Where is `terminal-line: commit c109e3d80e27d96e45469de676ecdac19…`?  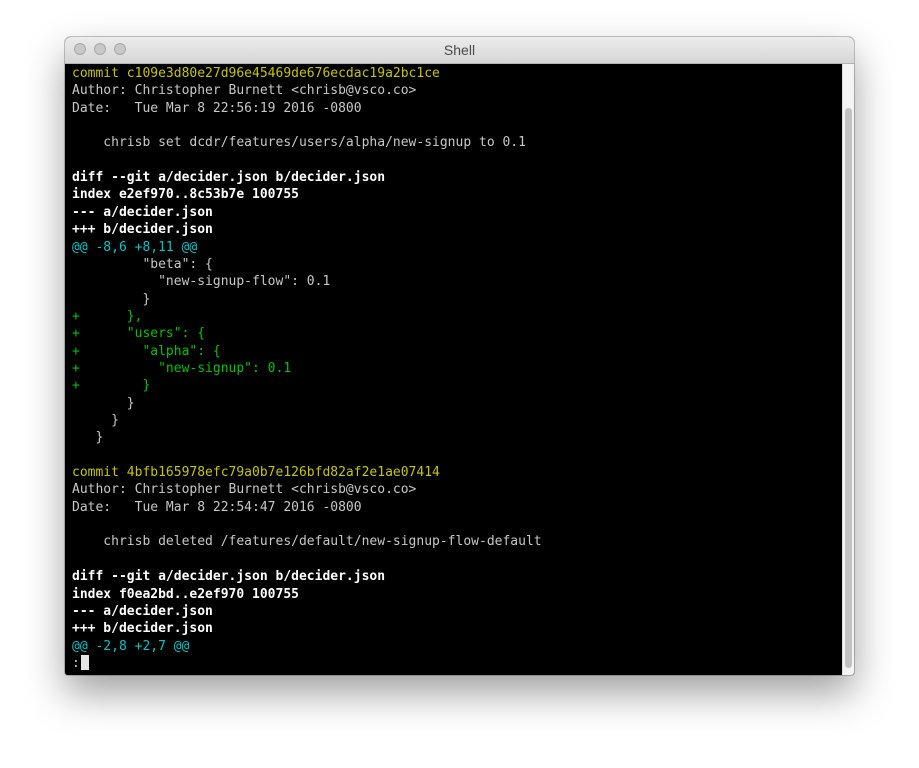
terminal-line: commit c109e3d80e27d96e45469de676ecdac19… is located at coordinates (256, 73).